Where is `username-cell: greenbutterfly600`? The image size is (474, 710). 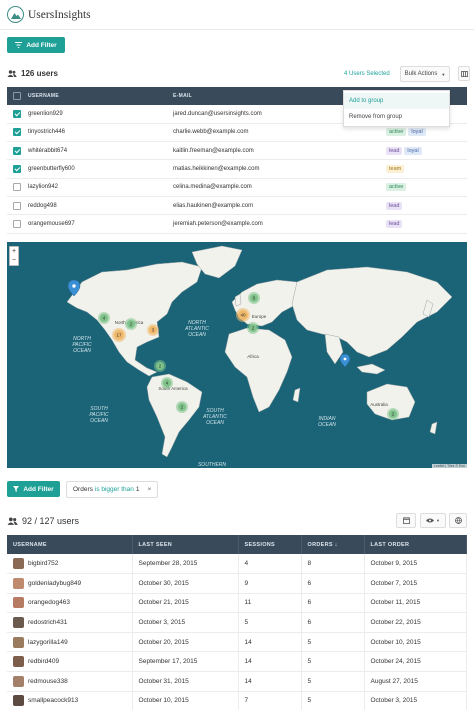 username-cell: greenbutterfly600 is located at coordinates (98, 169).